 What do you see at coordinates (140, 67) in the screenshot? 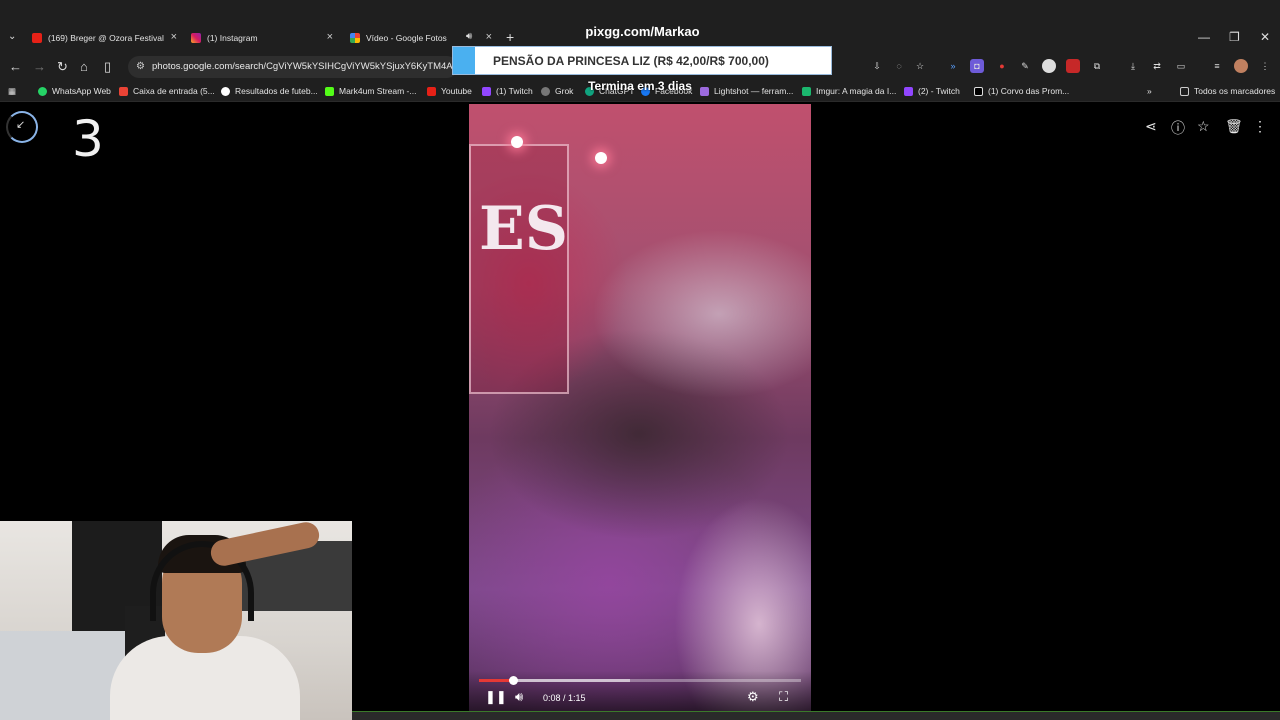
I see `site-info-icon: ⚙` at bounding box center [140, 67].